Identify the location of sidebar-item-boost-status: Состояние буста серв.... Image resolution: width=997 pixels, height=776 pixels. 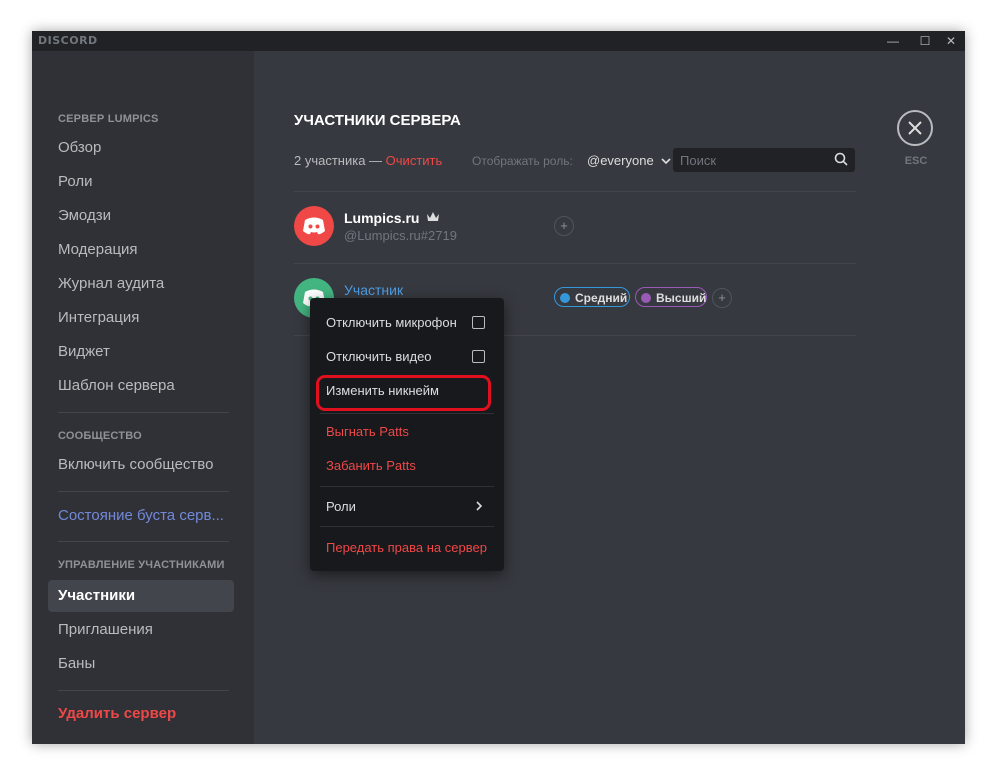
(141, 516).